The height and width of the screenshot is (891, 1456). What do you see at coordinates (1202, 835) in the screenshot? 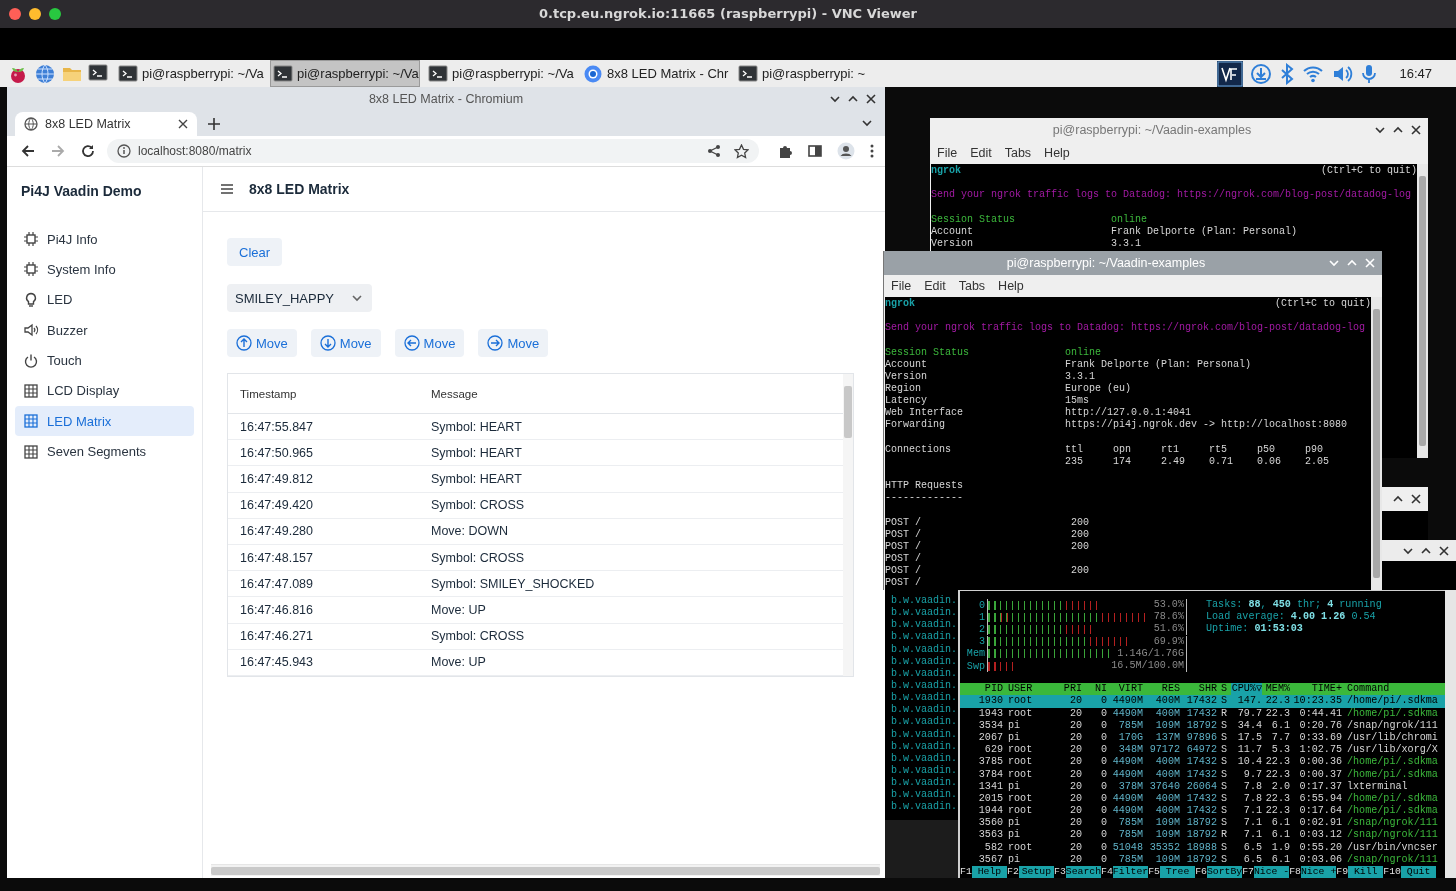
I see `process-row: 3563 pi 20 0 785M 109M 18792 R 7.1 6.1 0:03.12 /snap/ngrok/111` at bounding box center [1202, 835].